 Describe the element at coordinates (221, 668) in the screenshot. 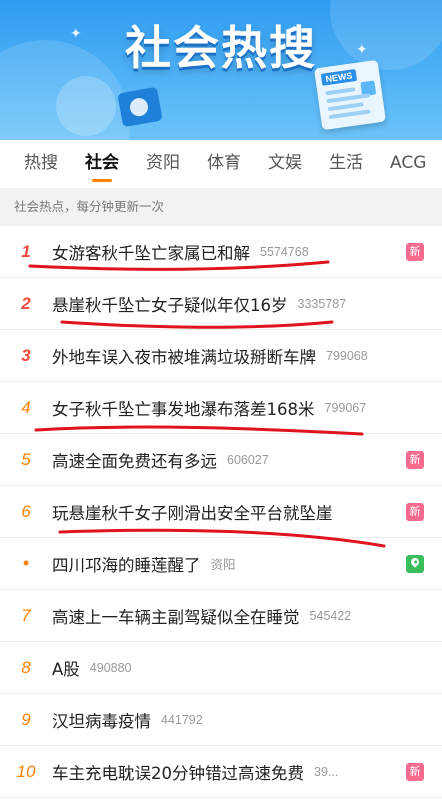

I see `list-item: 8 A股 490880` at that location.